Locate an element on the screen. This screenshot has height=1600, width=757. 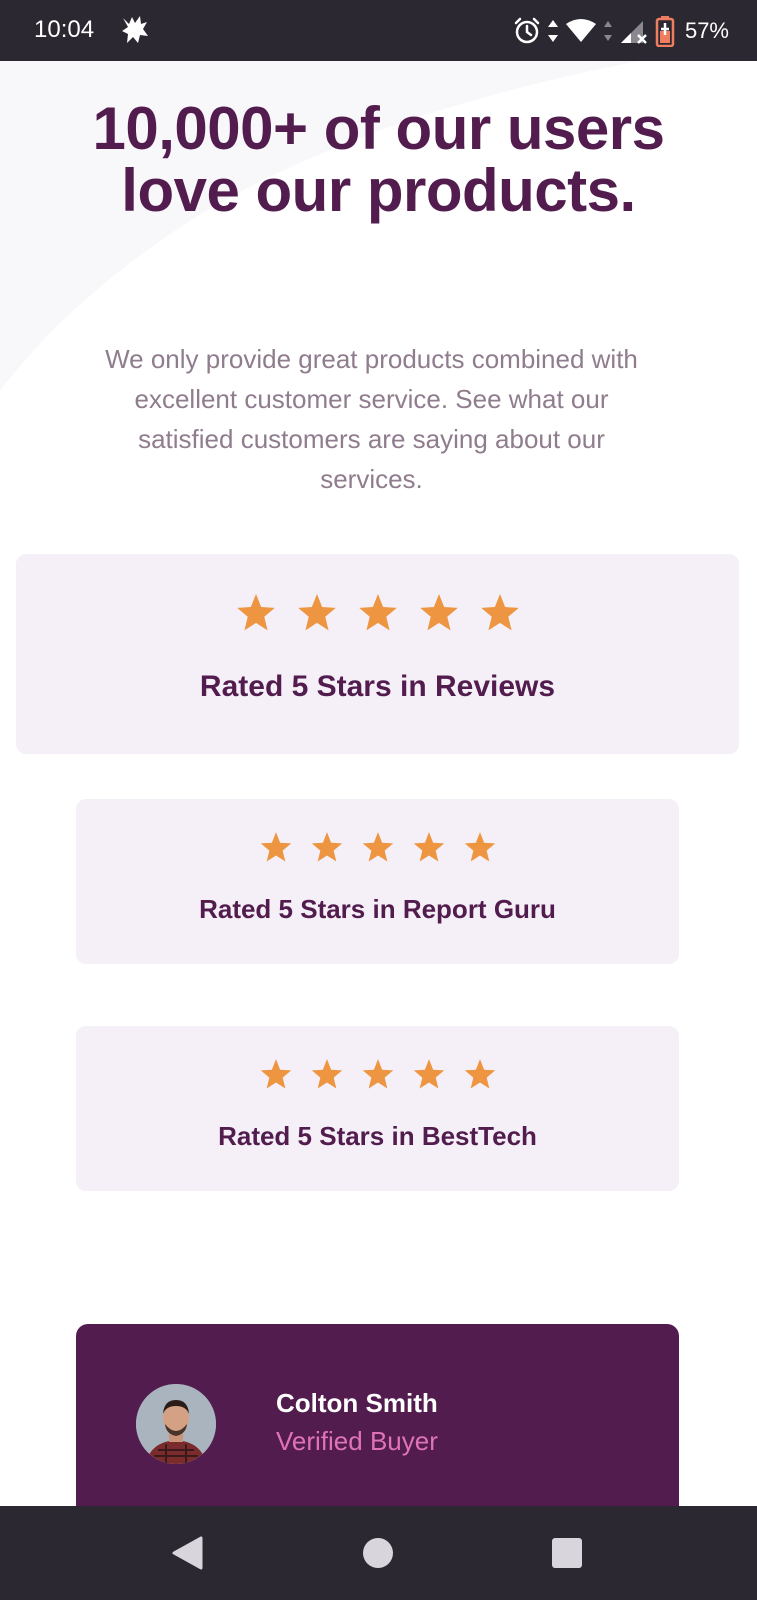
battery-icon is located at coordinates (665, 31).